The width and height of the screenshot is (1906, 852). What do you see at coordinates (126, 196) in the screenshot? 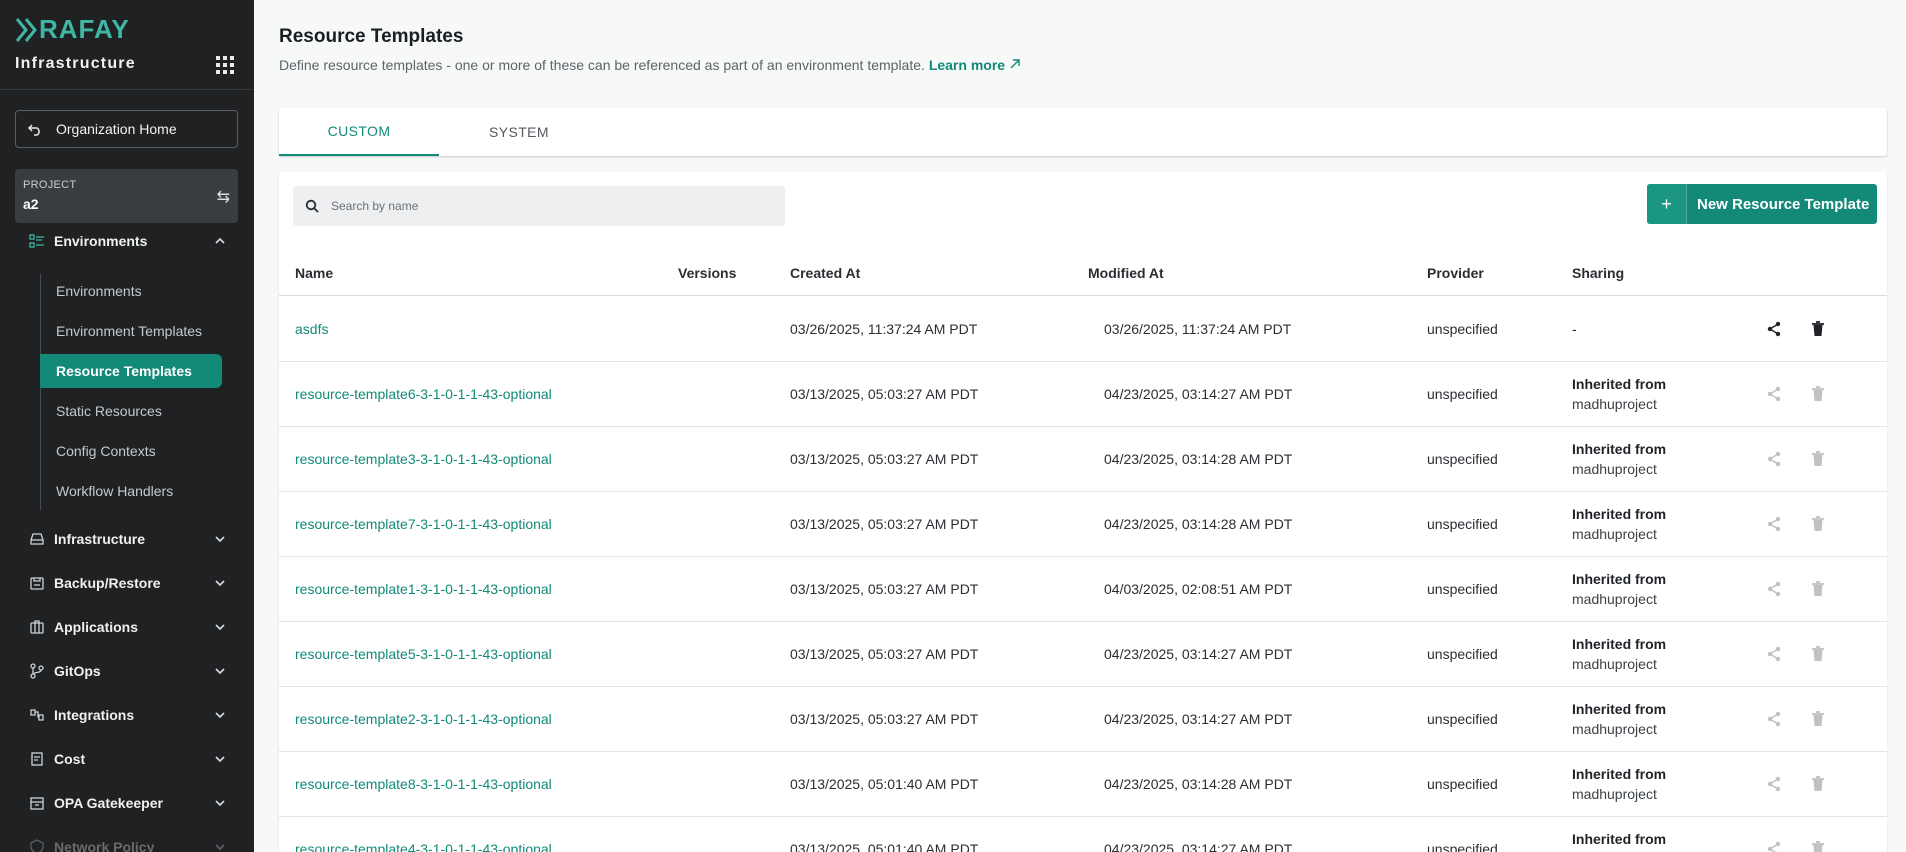
I see `project-selector: PROJECT a2 ⇆` at bounding box center [126, 196].